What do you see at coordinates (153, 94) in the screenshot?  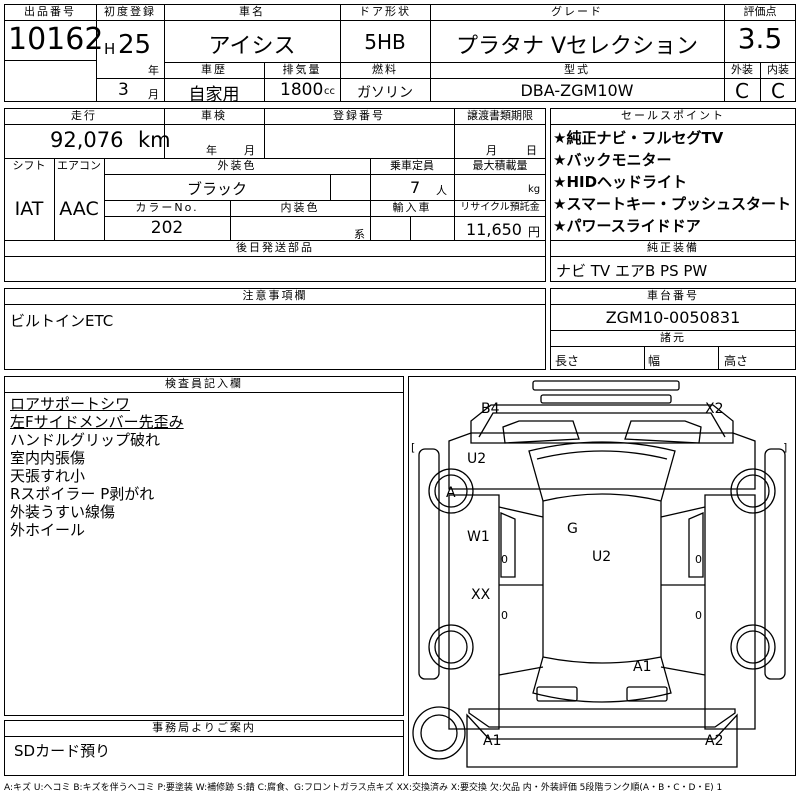 I see `month-unit: 月` at bounding box center [153, 94].